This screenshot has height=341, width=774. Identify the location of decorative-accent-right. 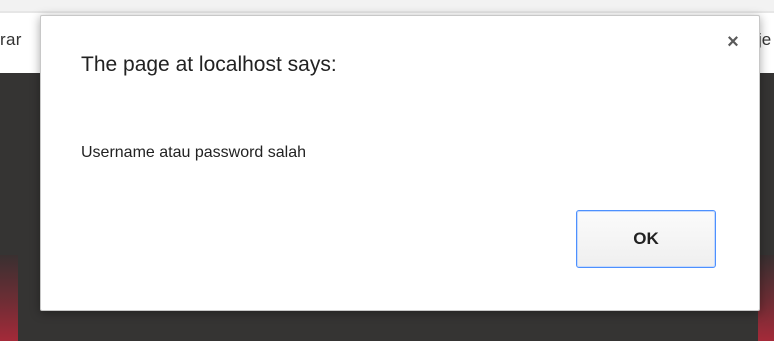
(766, 298).